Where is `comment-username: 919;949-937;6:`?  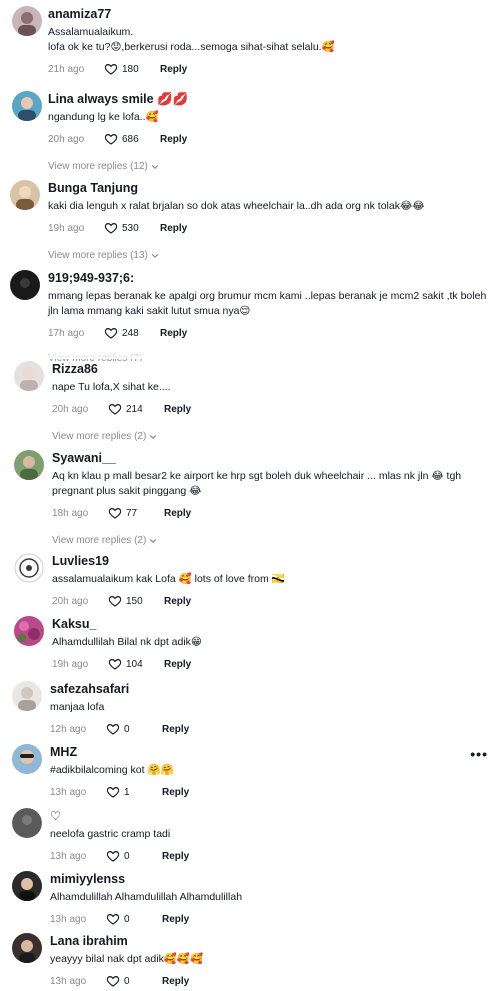
comment-username: 919;949-937;6: is located at coordinates (270, 278).